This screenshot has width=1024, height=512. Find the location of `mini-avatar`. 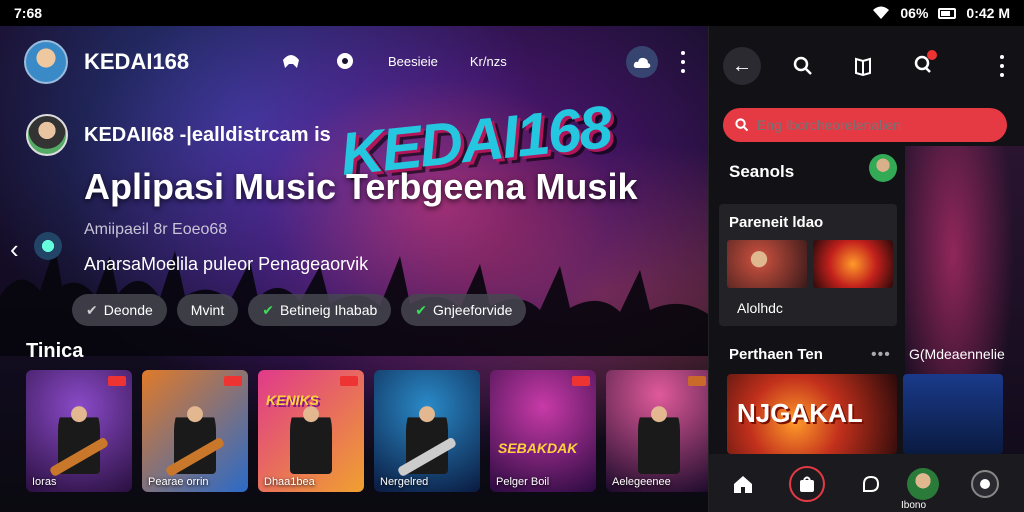

mini-avatar is located at coordinates (48, 246).